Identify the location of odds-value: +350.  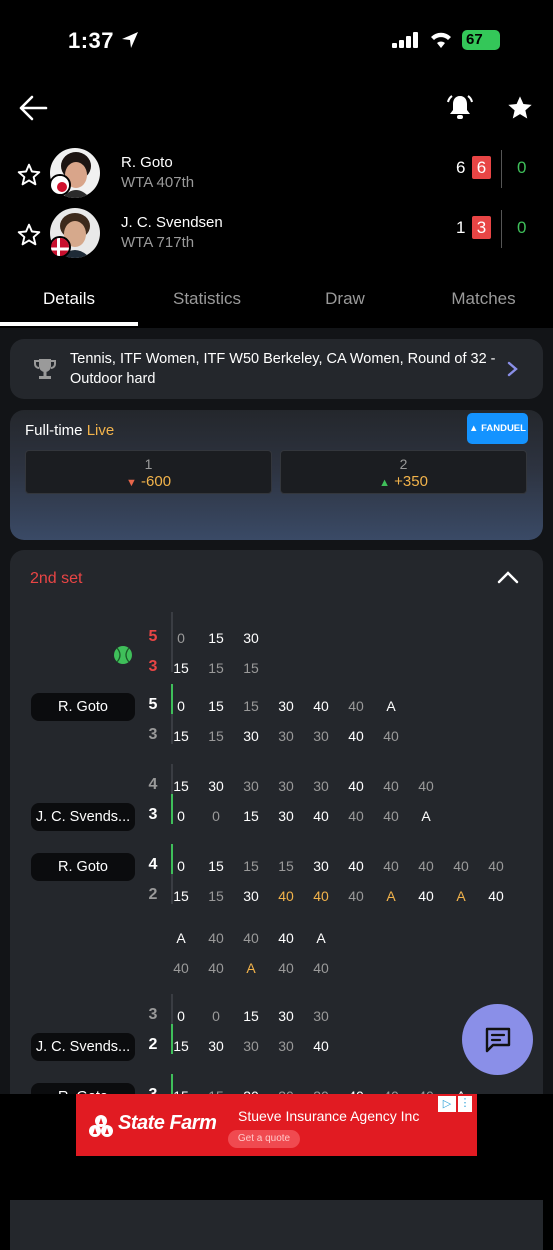
(411, 481).